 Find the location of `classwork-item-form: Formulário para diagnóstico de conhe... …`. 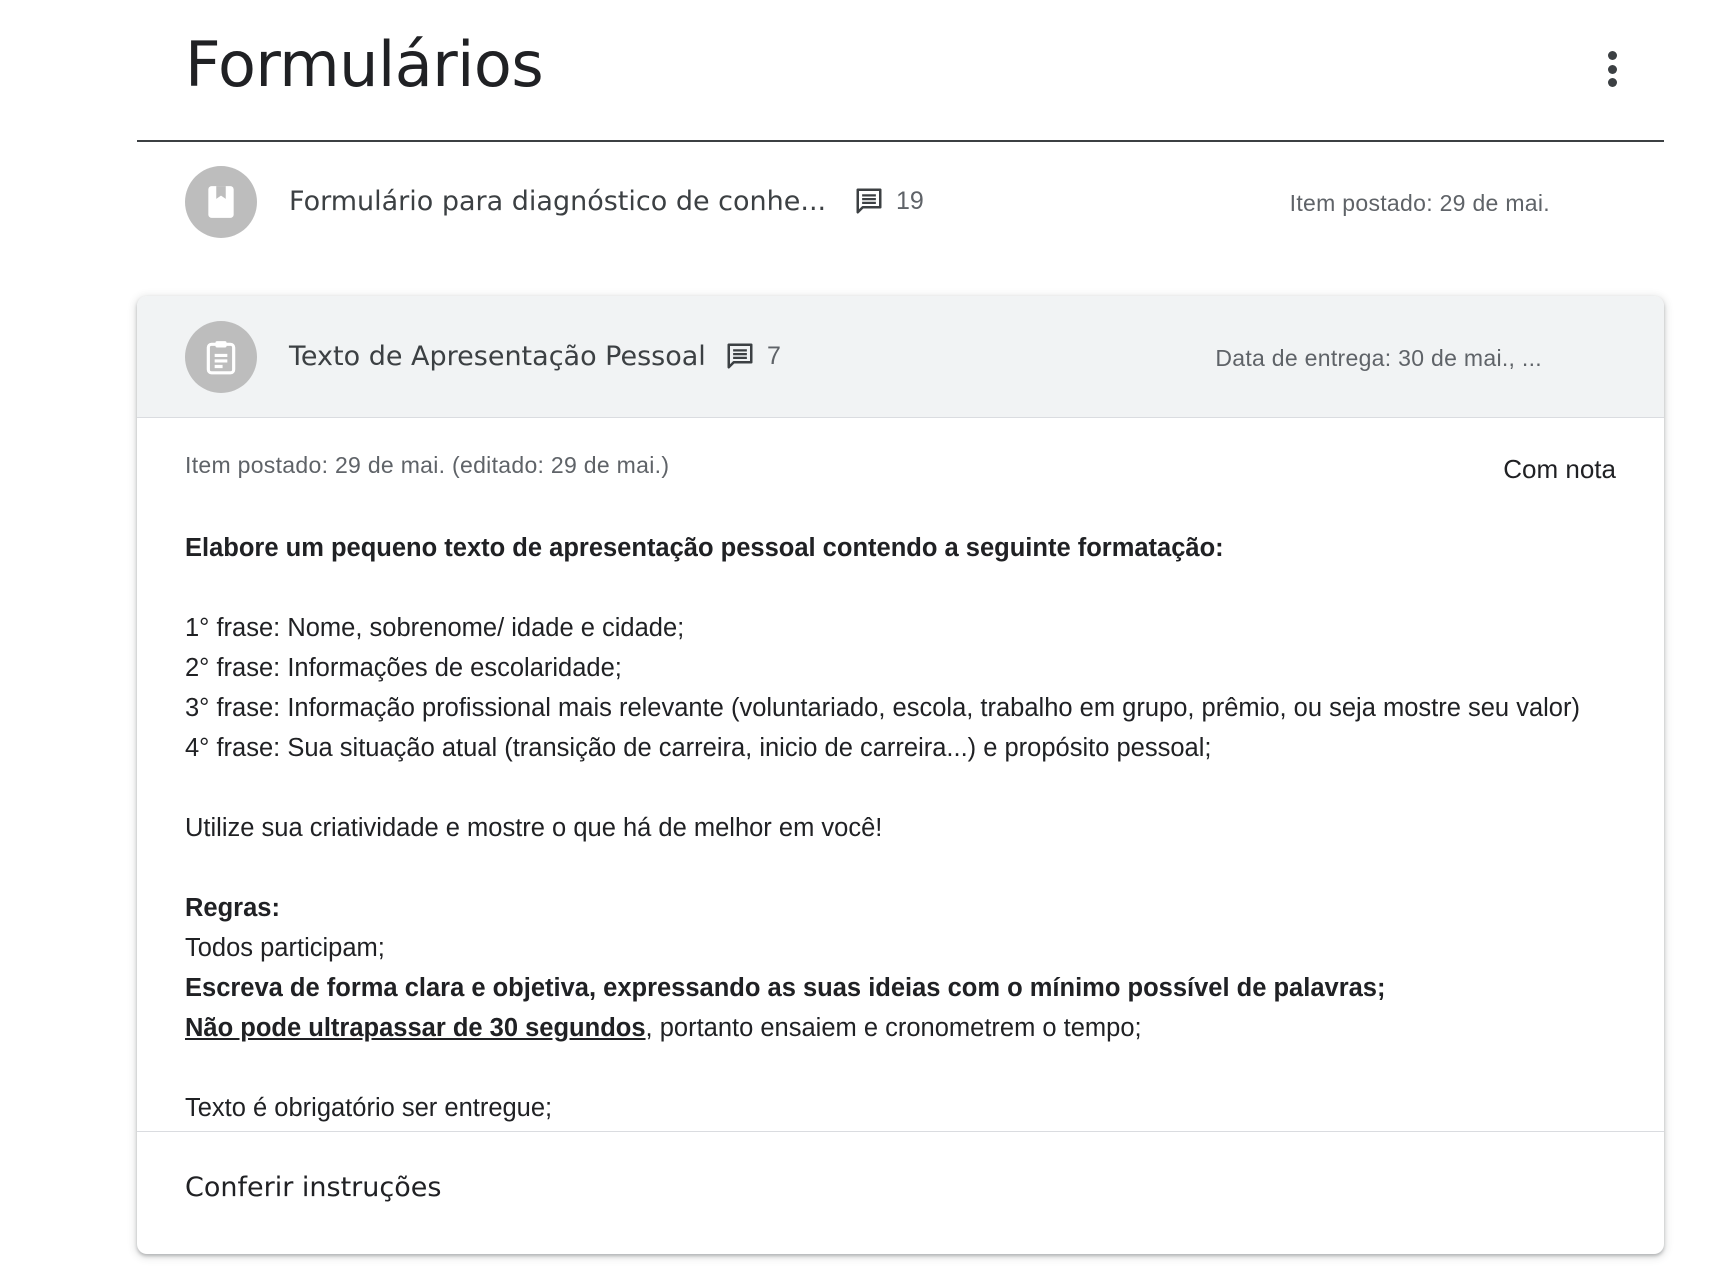

classwork-item-form: Formulário para diagnóstico de conhe... … is located at coordinates (900, 203).